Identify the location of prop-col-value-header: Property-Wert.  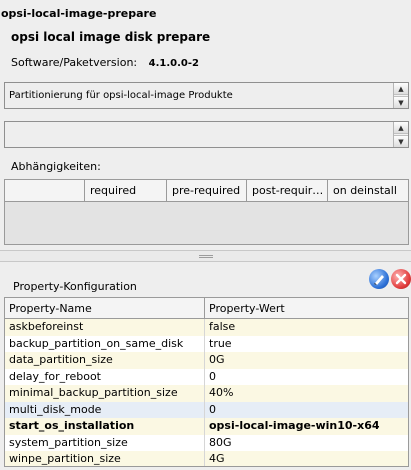
(306, 308).